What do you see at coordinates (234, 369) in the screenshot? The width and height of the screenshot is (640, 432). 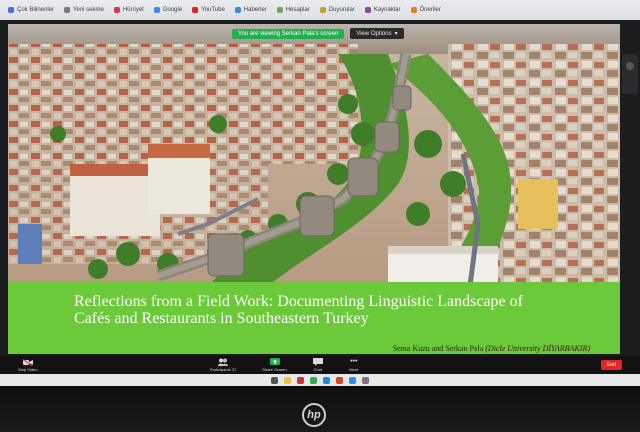 I see `participants-count: 37` at bounding box center [234, 369].